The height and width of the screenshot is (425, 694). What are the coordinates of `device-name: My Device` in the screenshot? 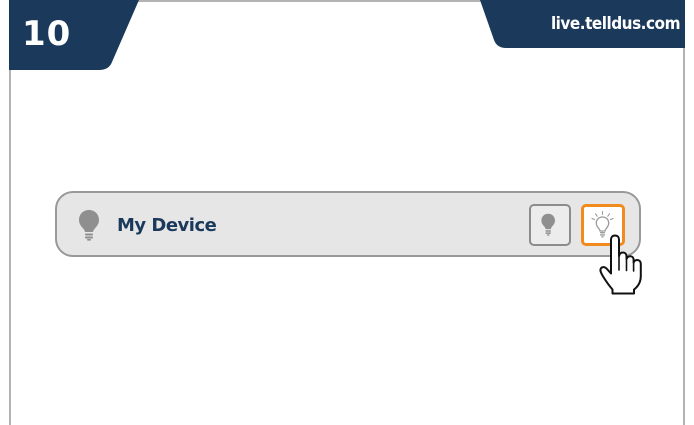 It's located at (167, 225).